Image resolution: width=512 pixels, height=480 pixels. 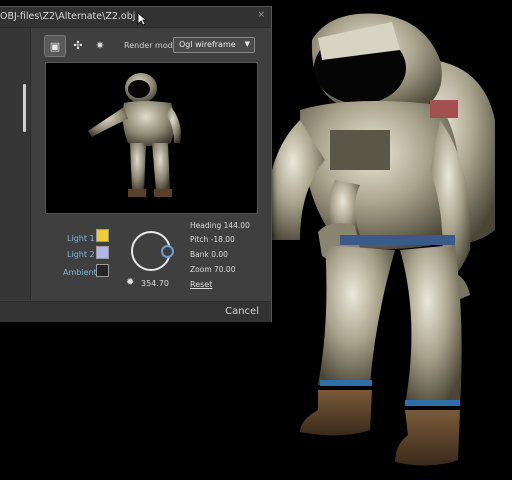 What do you see at coordinates (207, 44) in the screenshot?
I see `render-mode-value: Ogl wireframe` at bounding box center [207, 44].